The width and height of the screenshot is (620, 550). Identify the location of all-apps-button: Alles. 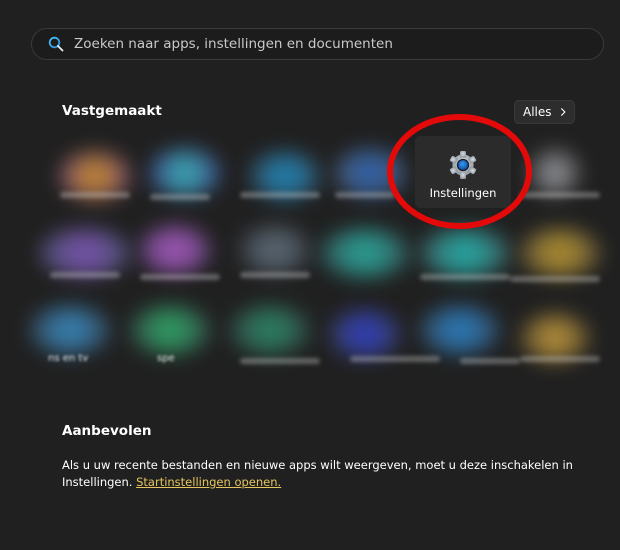
(544, 112).